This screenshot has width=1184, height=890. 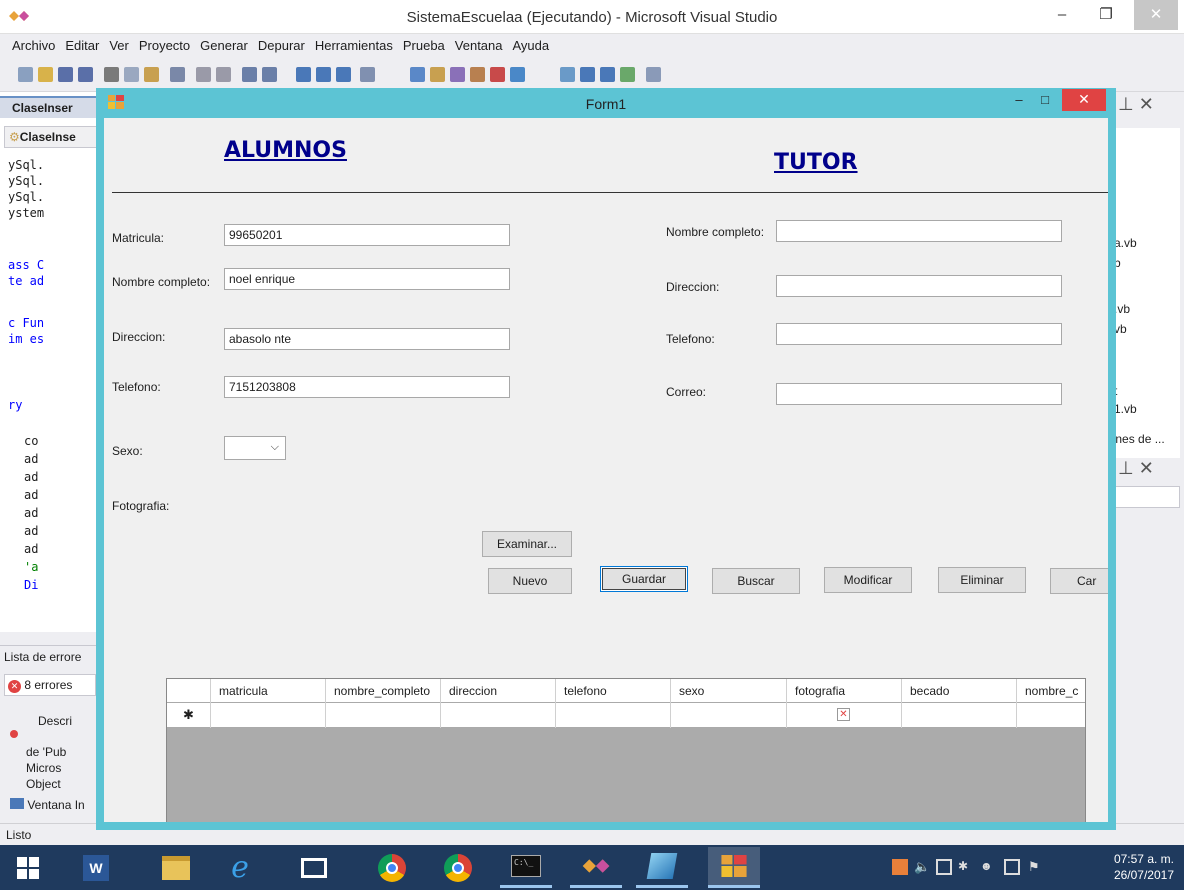 What do you see at coordinates (1125, 409) in the screenshot?
I see `solution-item: 1.vb` at bounding box center [1125, 409].